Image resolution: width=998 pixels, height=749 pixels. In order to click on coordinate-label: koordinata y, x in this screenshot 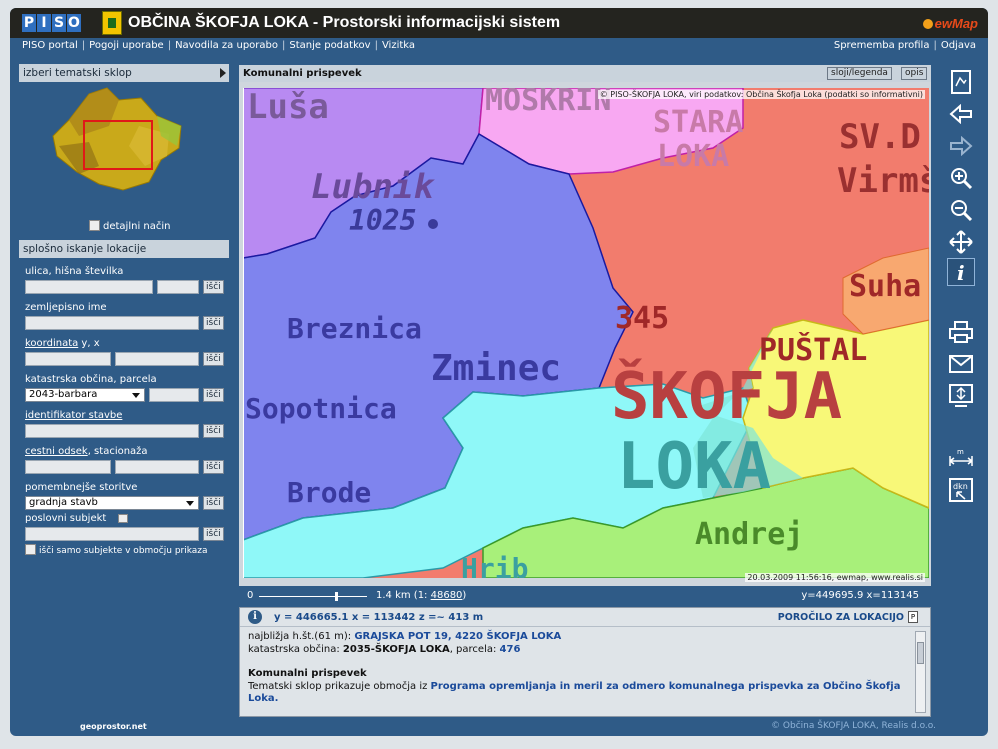, I will do `click(62, 343)`.